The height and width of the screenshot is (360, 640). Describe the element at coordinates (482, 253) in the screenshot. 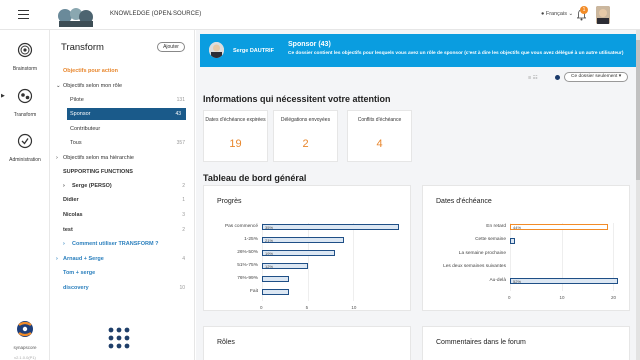

I see `chart-category-label: La semaine prochaine` at that location.